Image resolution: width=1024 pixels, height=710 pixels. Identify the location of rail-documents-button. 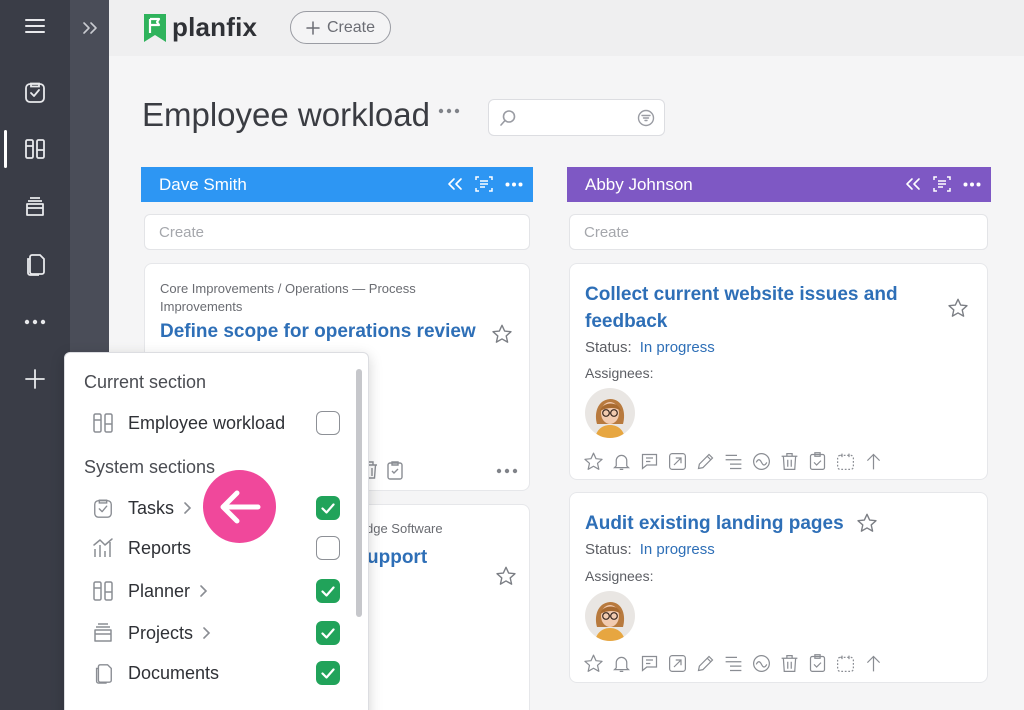
(35, 264).